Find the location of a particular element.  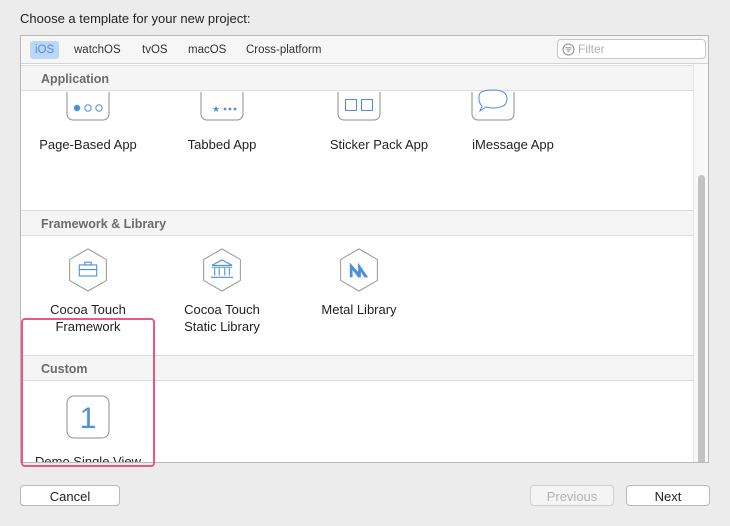

framework-toolbox-icon is located at coordinates (88, 270).